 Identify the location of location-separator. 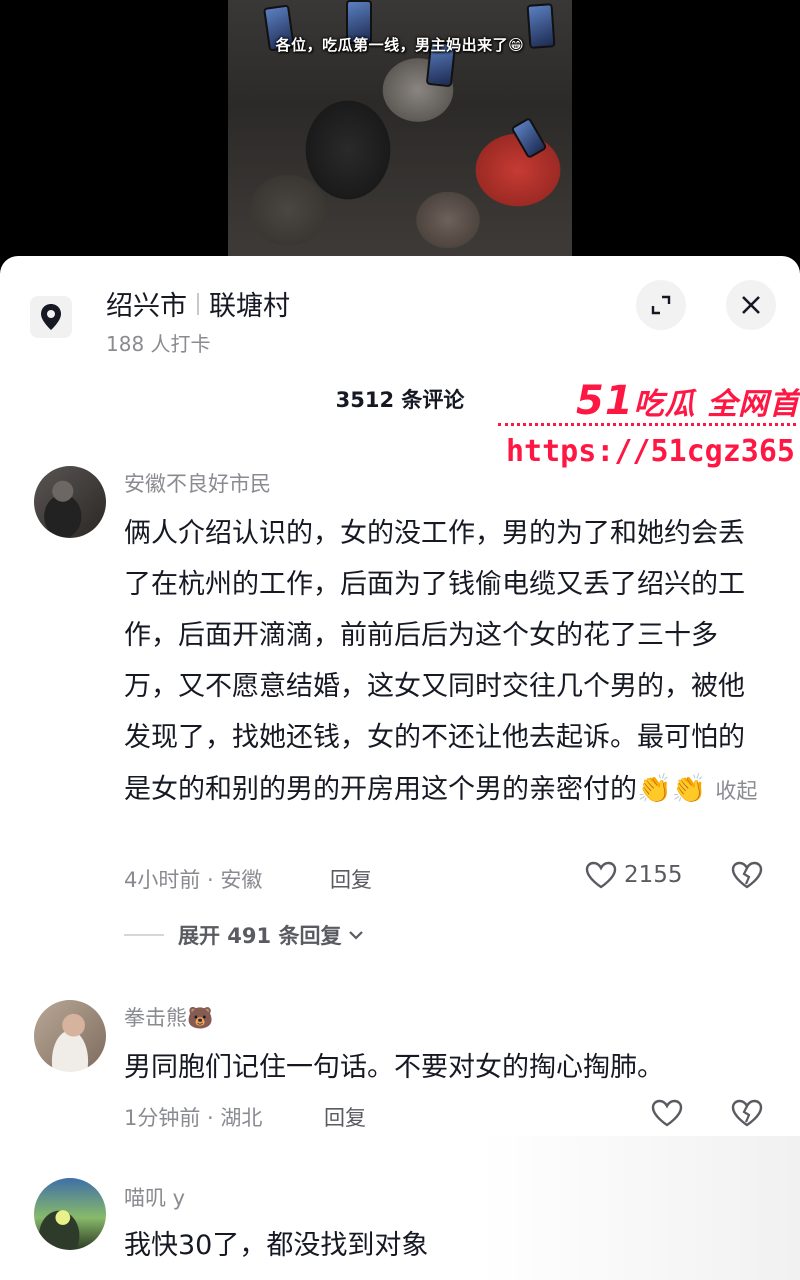
(198, 303).